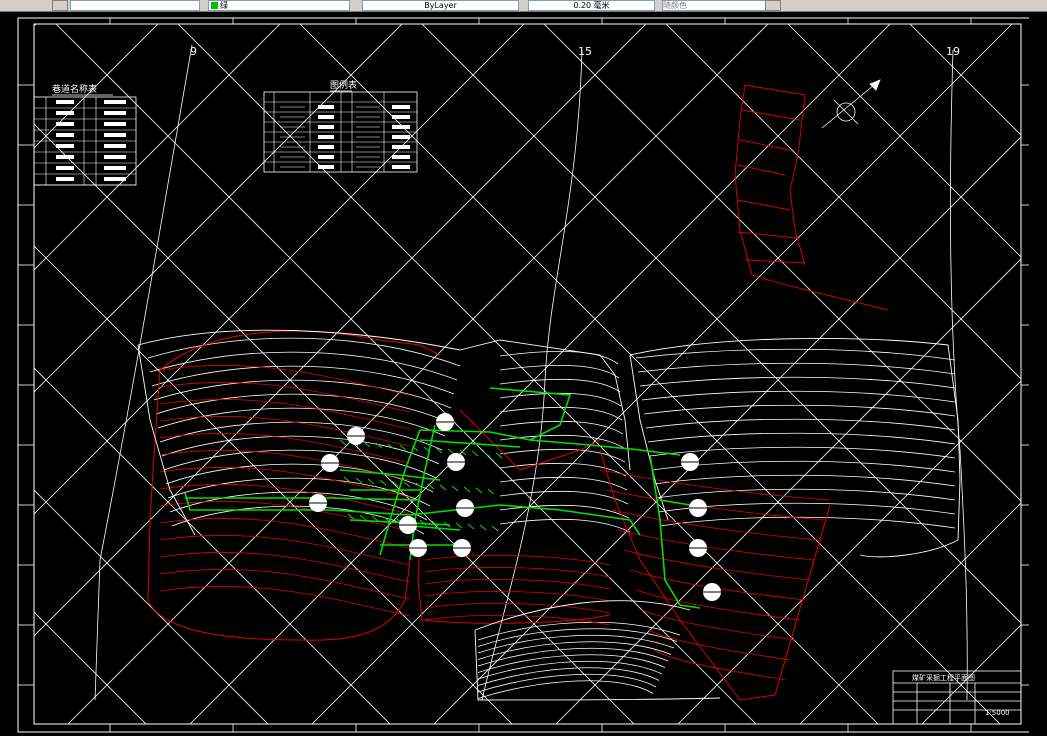  What do you see at coordinates (343, 85) in the screenshot?
I see `legend-center-title: 图例表` at bounding box center [343, 85].